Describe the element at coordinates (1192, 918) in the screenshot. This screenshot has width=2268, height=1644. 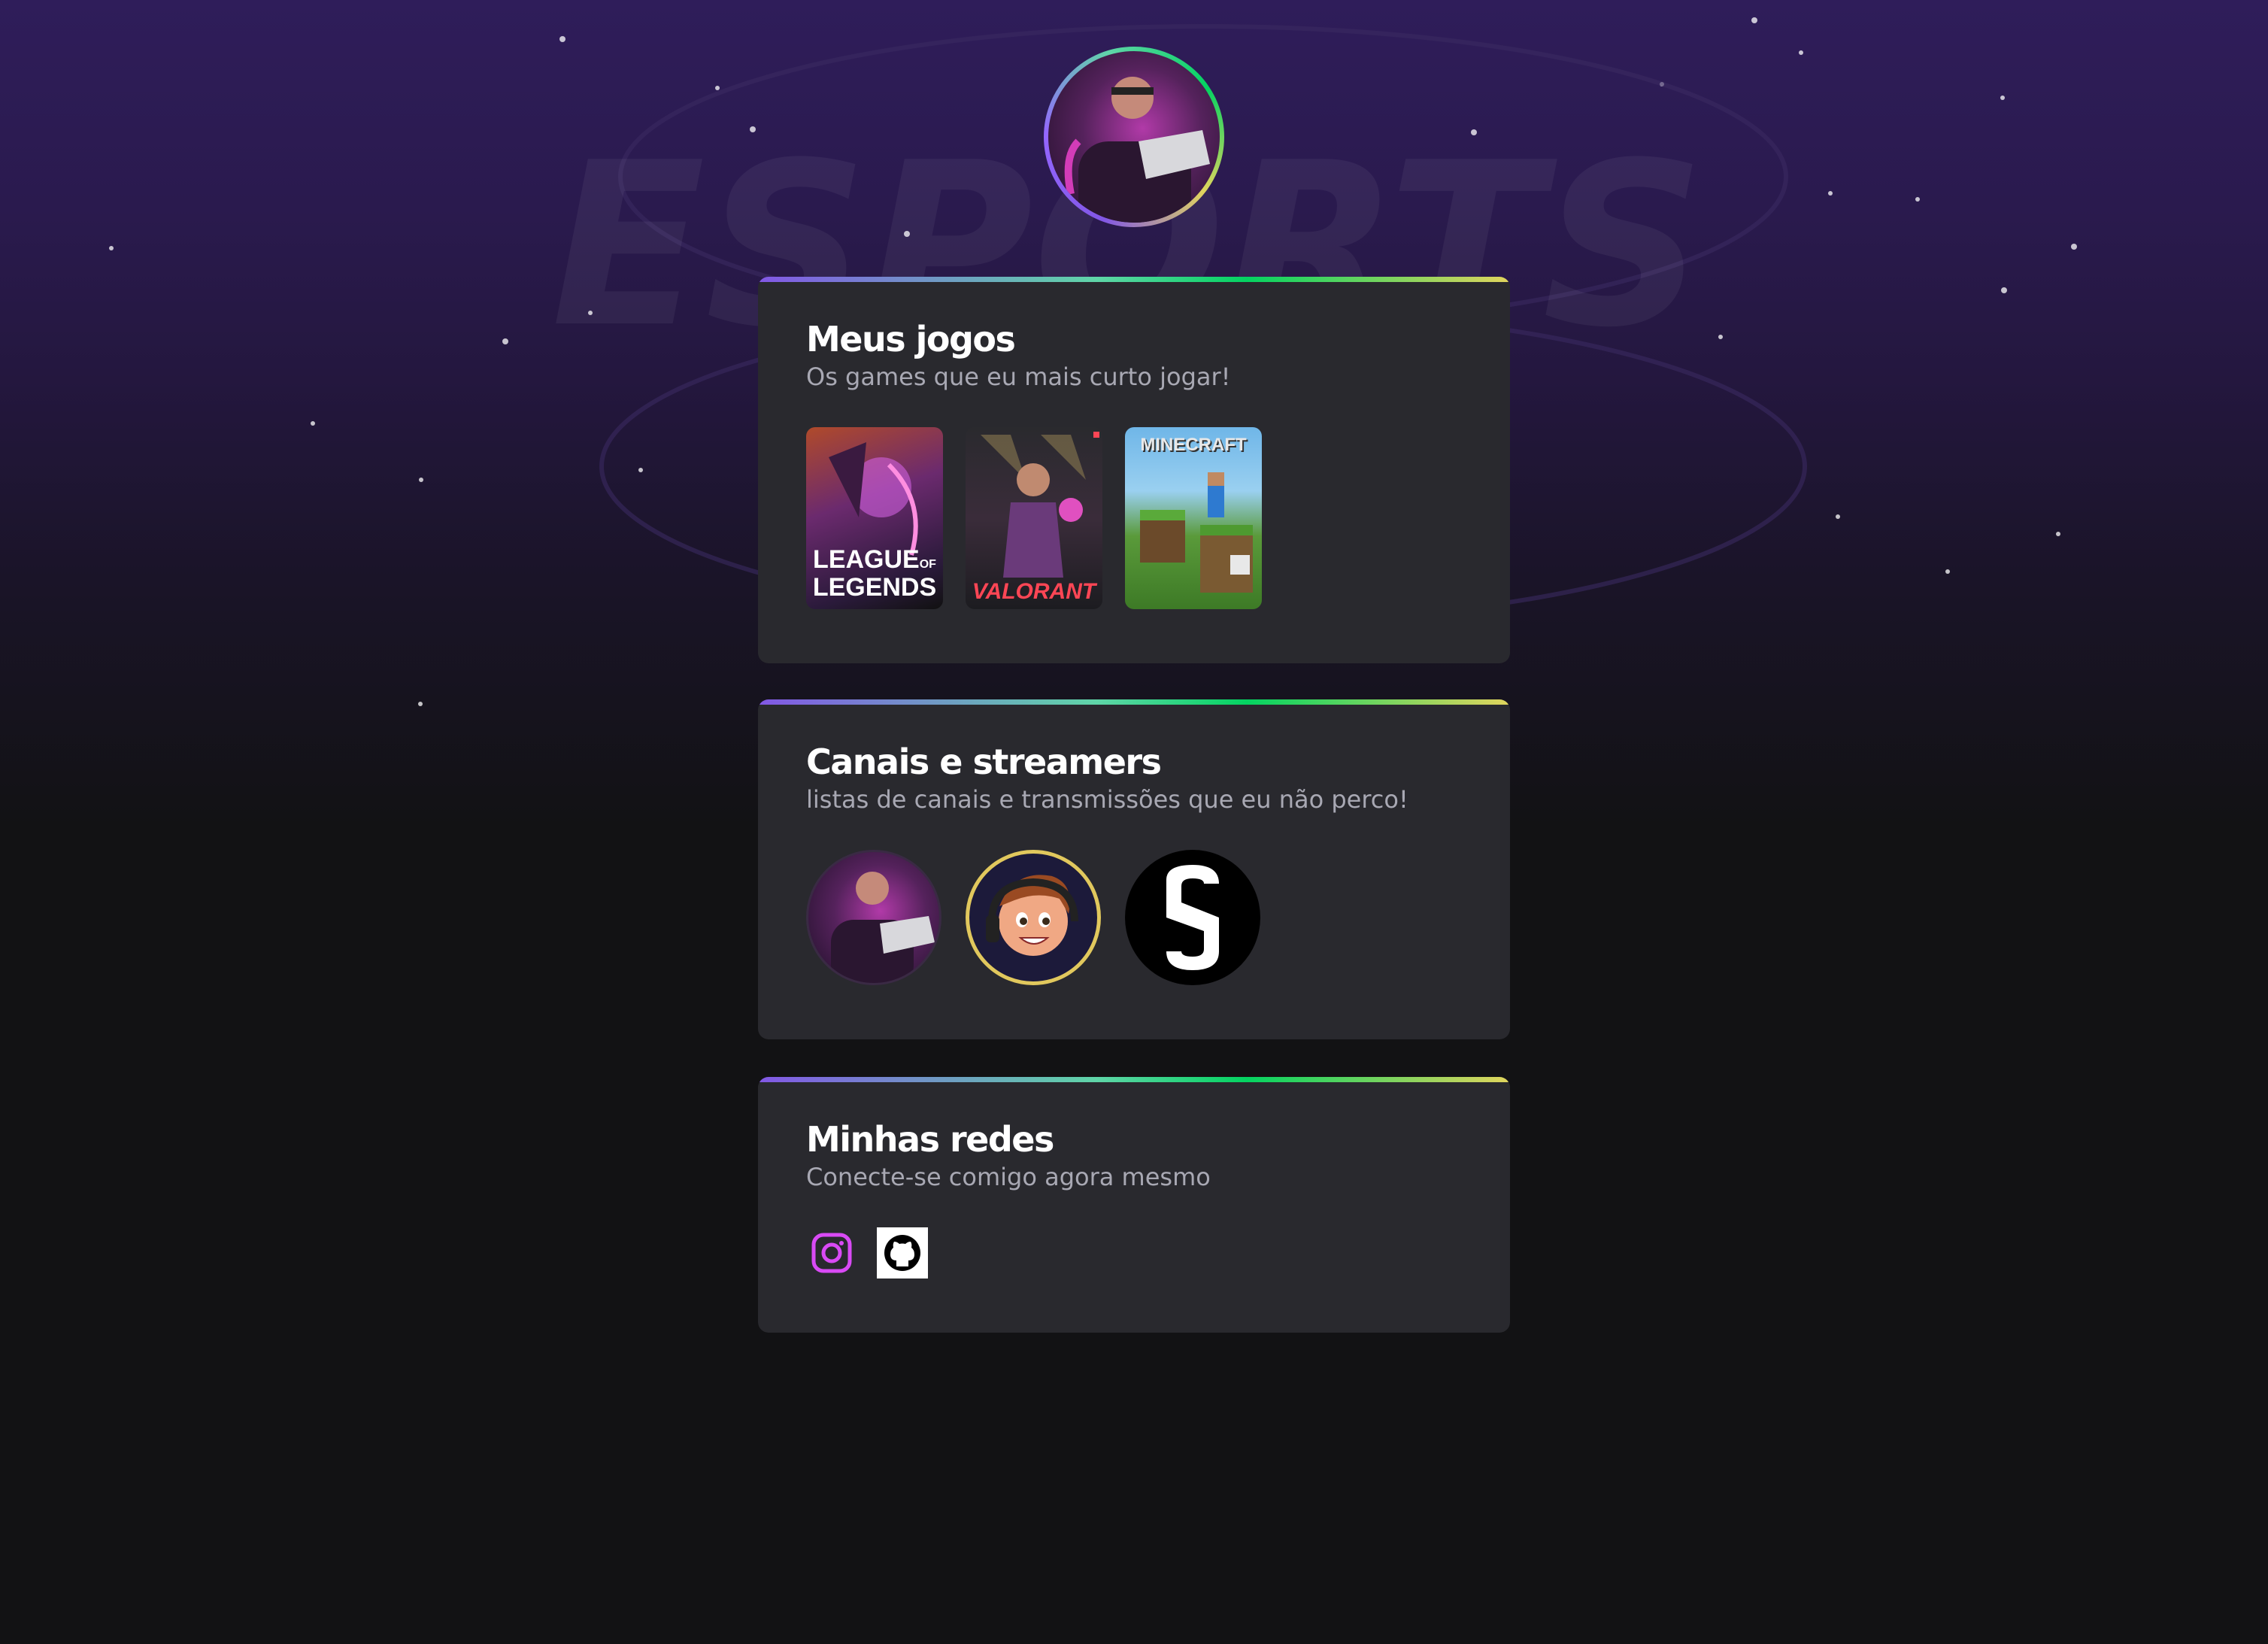
I see `streamer-logo-s` at that location.